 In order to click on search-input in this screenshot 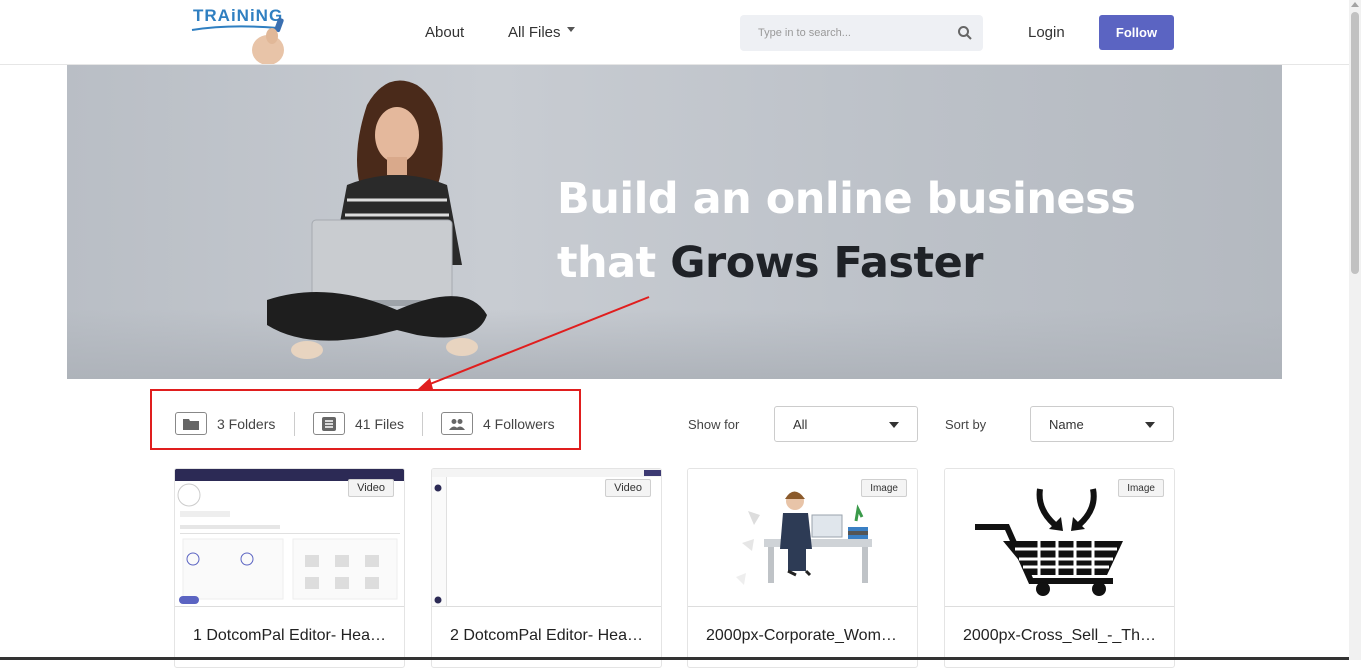, I will do `click(840, 33)`.